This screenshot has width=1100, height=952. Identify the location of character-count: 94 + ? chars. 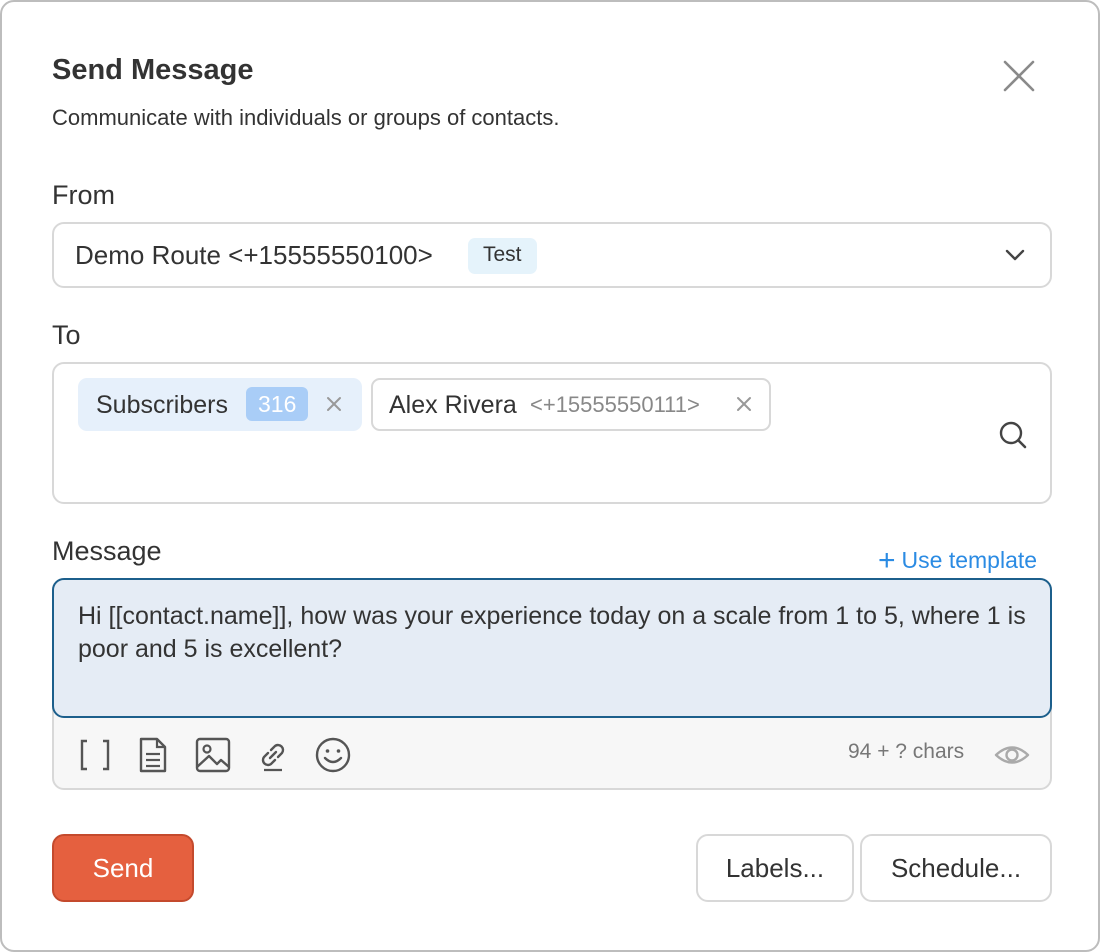
(906, 751).